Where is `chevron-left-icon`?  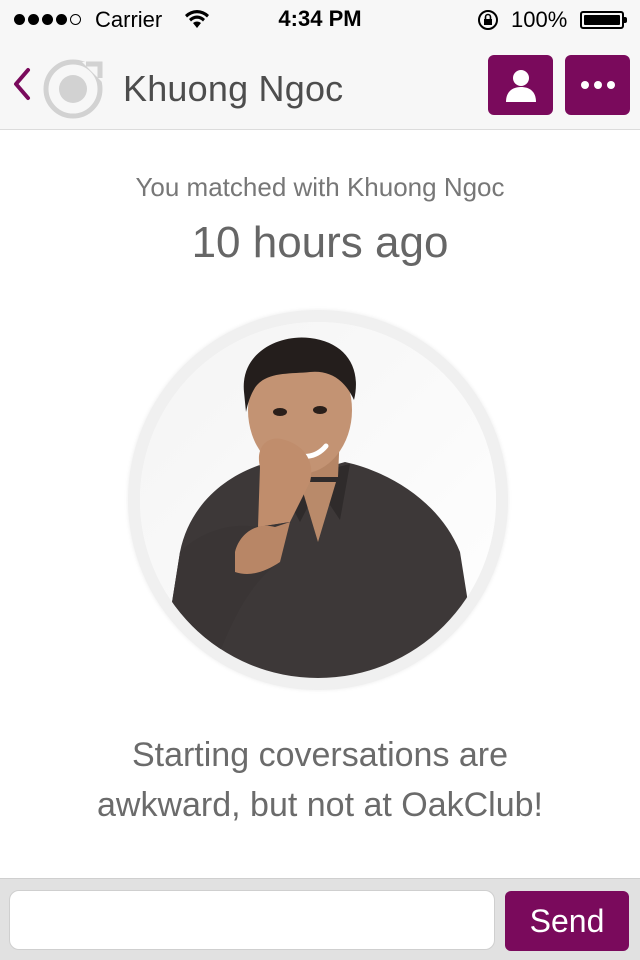
chevron-left-icon is located at coordinates (22, 84).